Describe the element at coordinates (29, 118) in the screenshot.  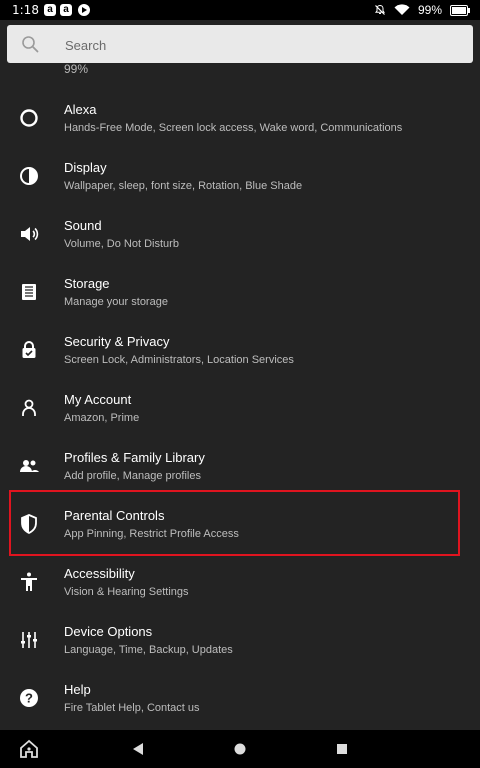
I see `alexa-icon` at that location.